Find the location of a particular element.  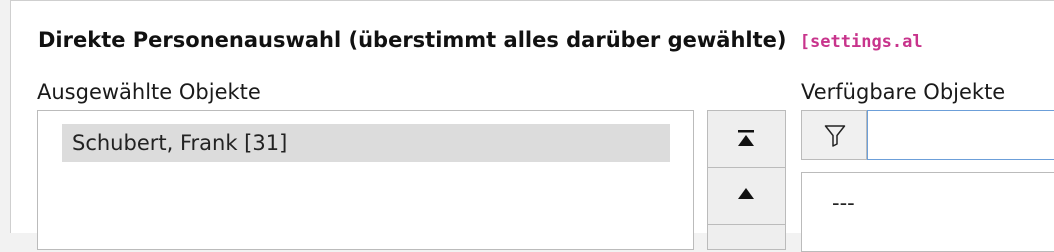

settings-key-label: [settings.al is located at coordinates (861, 42).